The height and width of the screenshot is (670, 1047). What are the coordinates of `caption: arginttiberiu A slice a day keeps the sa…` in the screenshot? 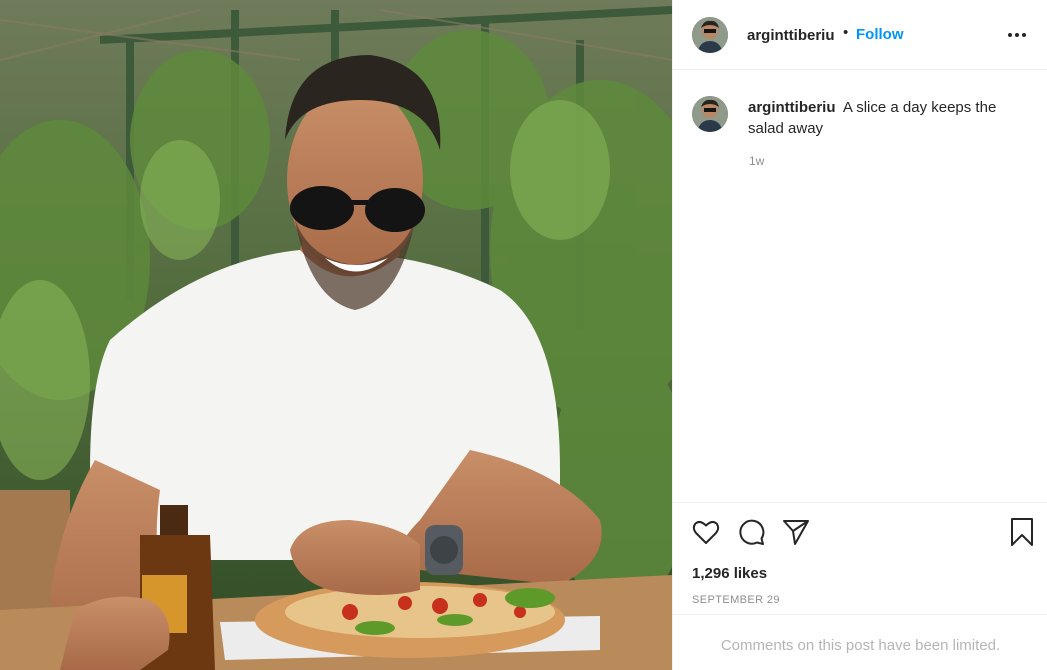 It's located at (885, 118).